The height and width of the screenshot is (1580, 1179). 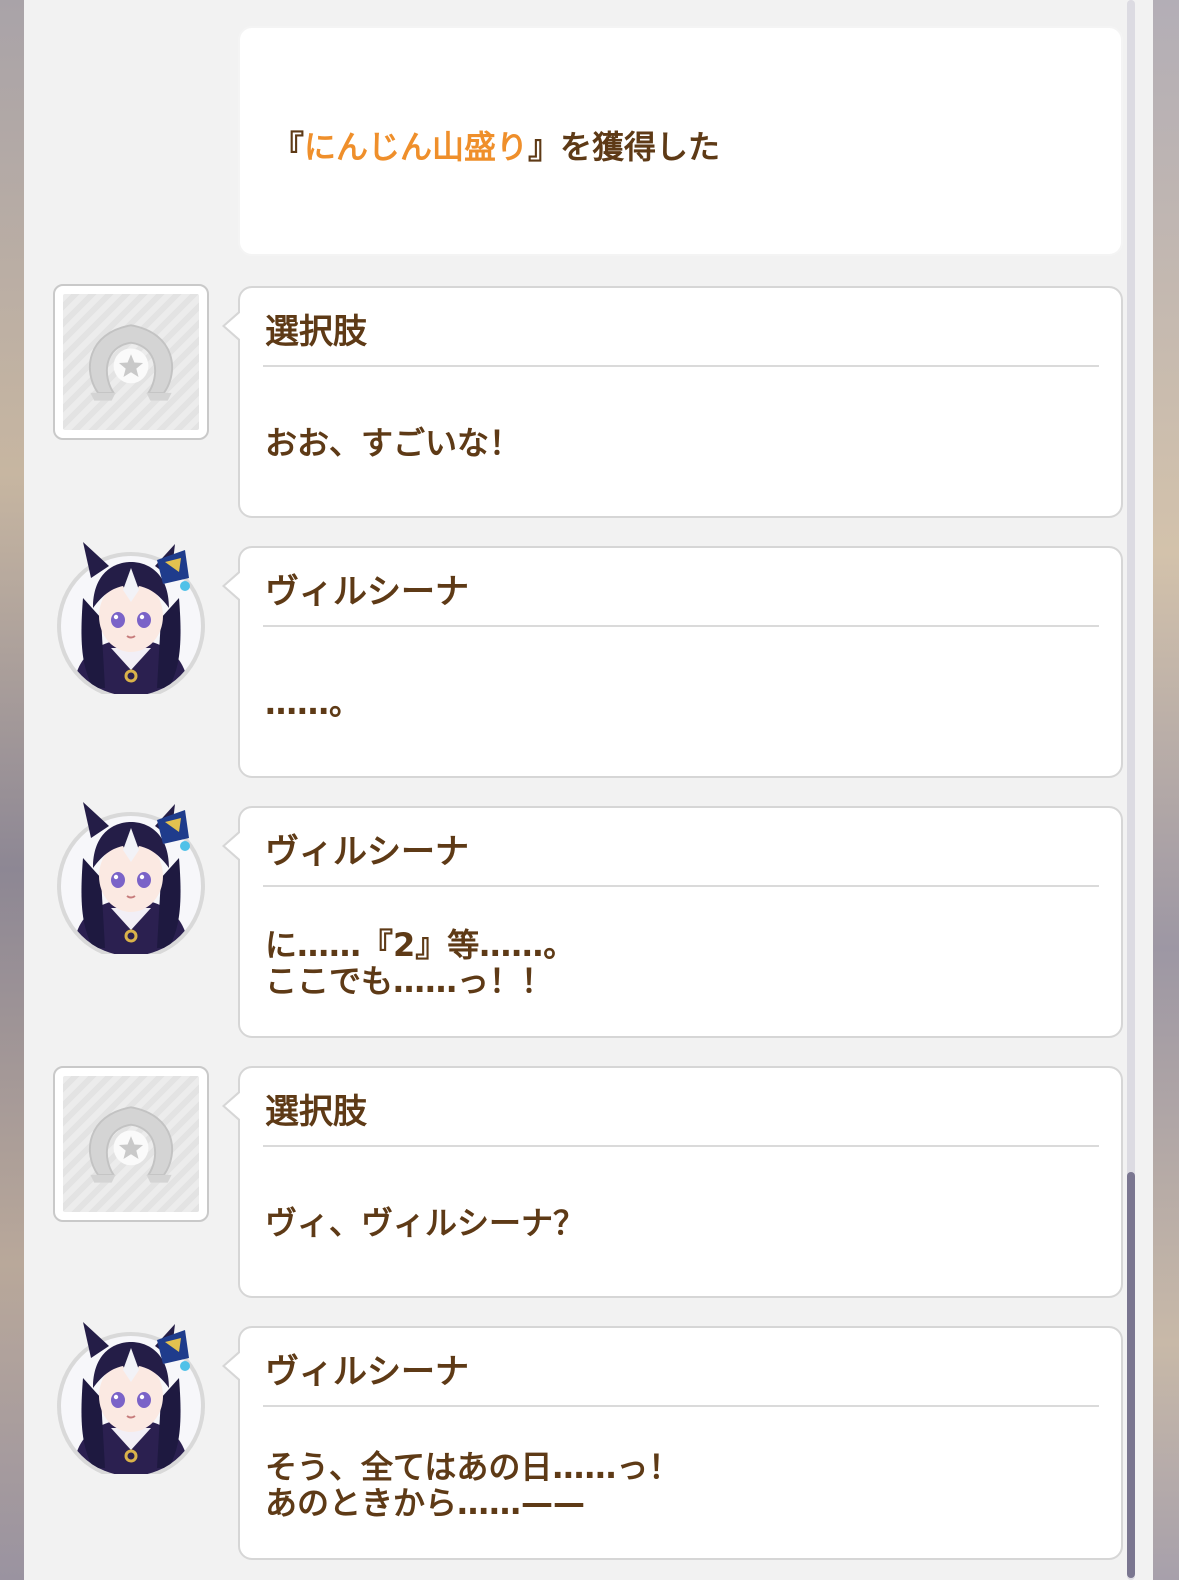 I want to click on message-text-line-1: に……『2』等……。, so click(x=420, y=945).